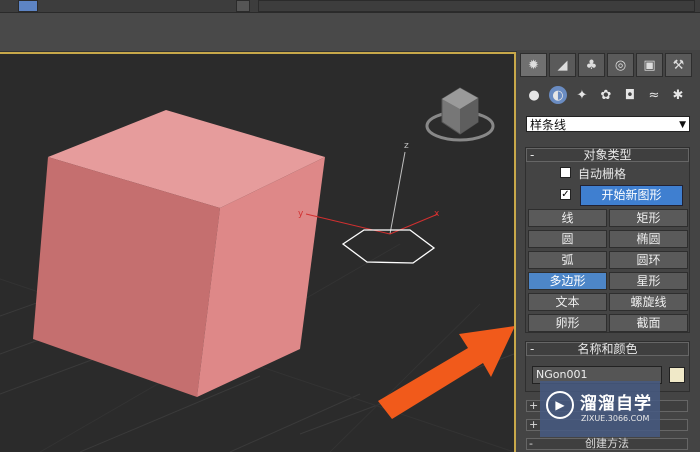 This screenshot has height=452, width=700. I want to click on create-tab-icon: ✹, so click(533, 65).